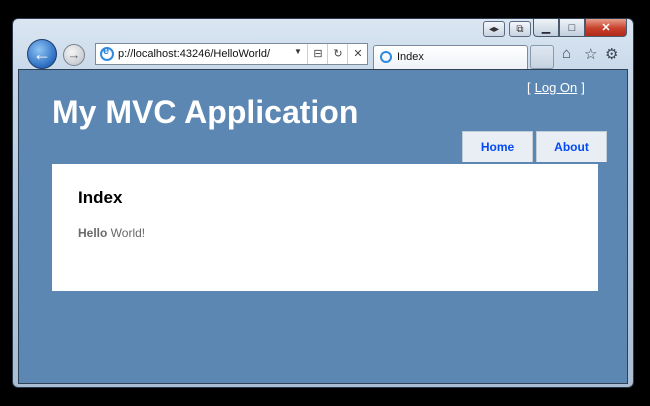 The image size is (650, 406). Describe the element at coordinates (317, 54) in the screenshot. I see `compatibility-view-icon: ⊟` at that location.